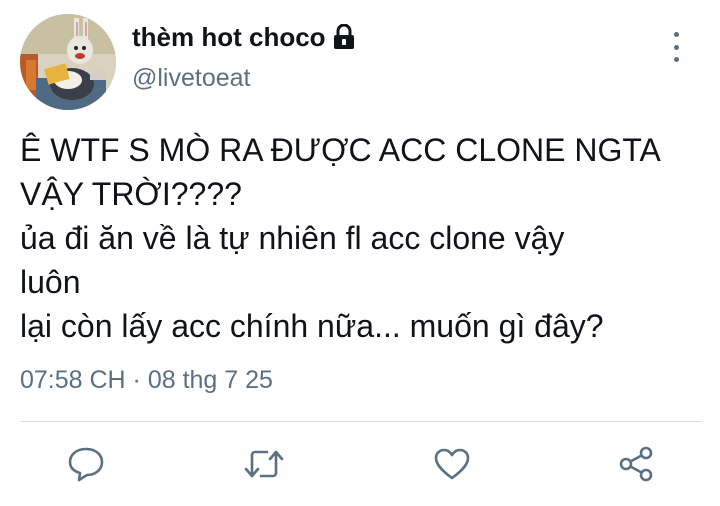 The image size is (720, 506). What do you see at coordinates (86, 464) in the screenshot?
I see `reply-icon` at bounding box center [86, 464].